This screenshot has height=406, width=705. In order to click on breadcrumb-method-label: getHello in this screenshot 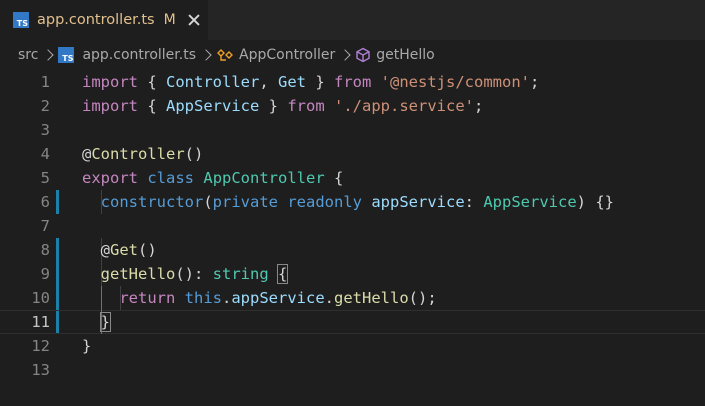, I will do `click(405, 55)`.